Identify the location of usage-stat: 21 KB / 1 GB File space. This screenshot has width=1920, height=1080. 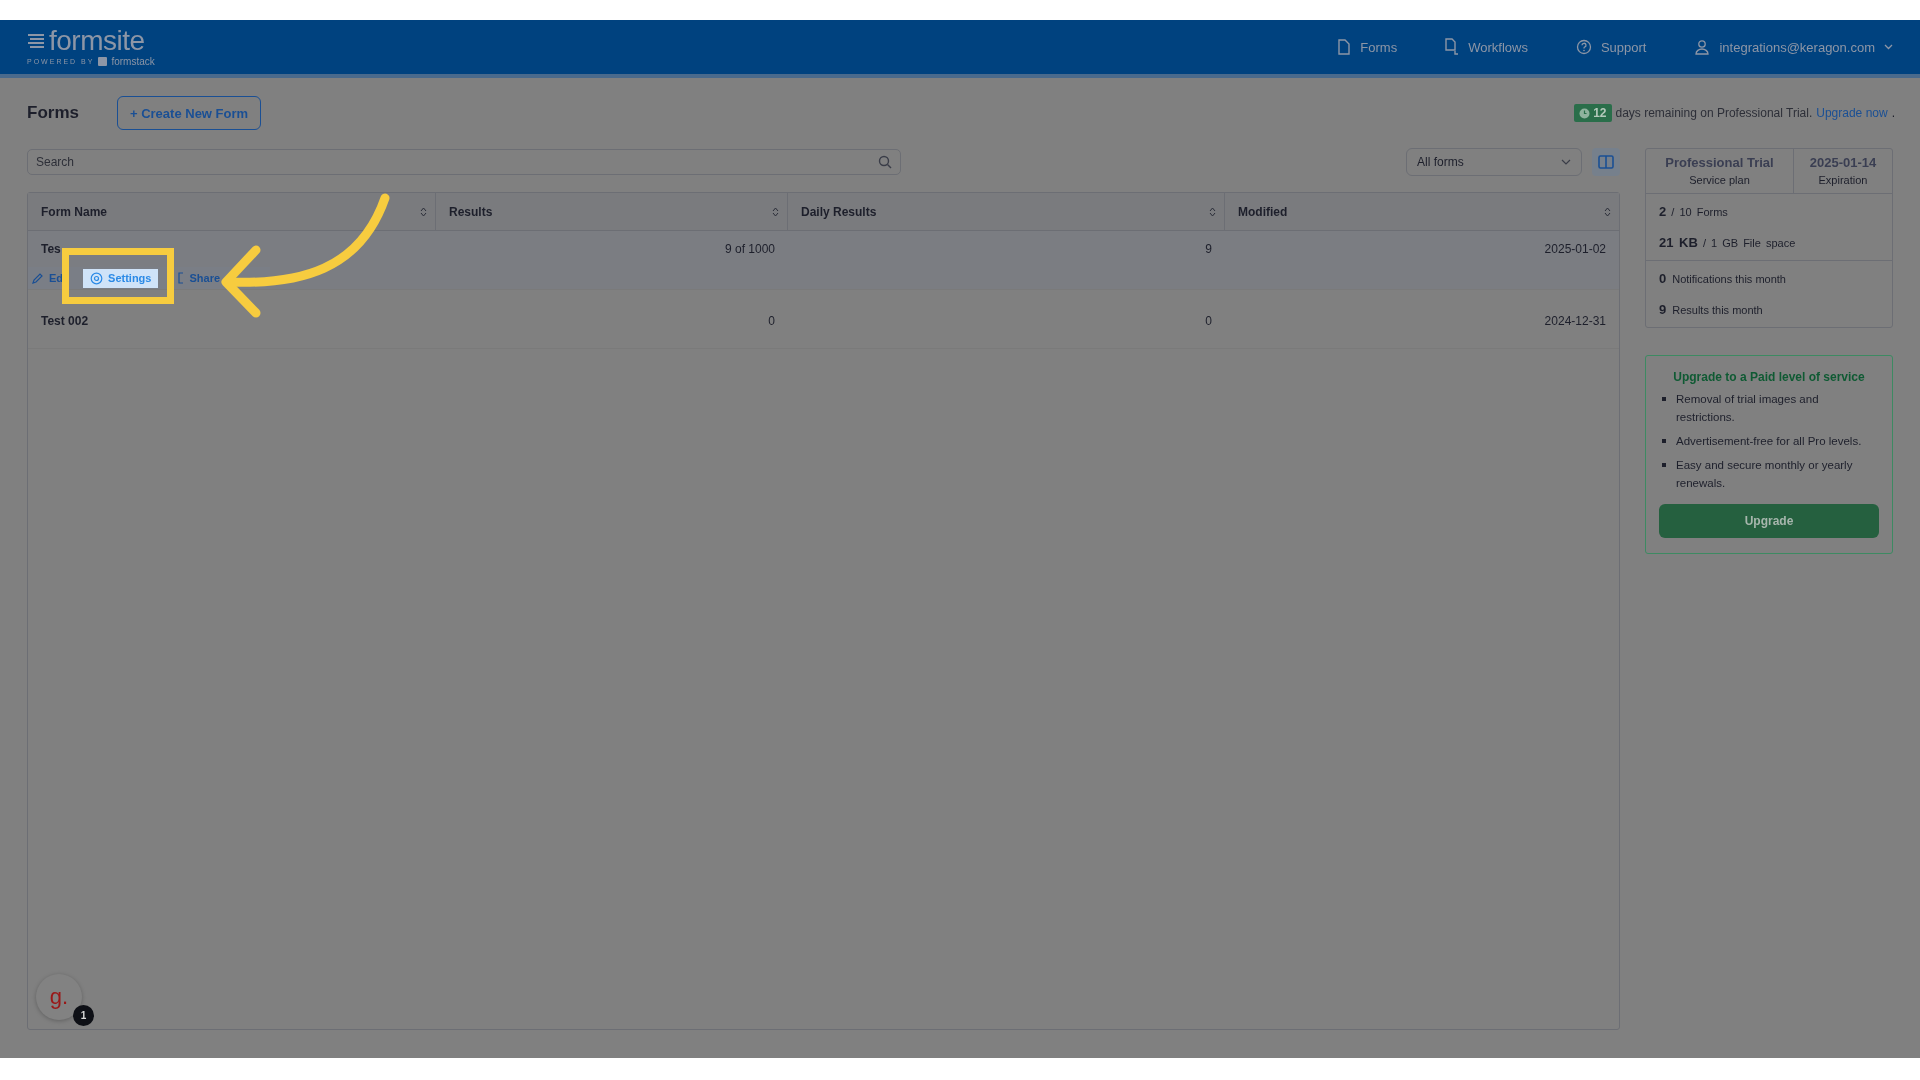
(1728, 242).